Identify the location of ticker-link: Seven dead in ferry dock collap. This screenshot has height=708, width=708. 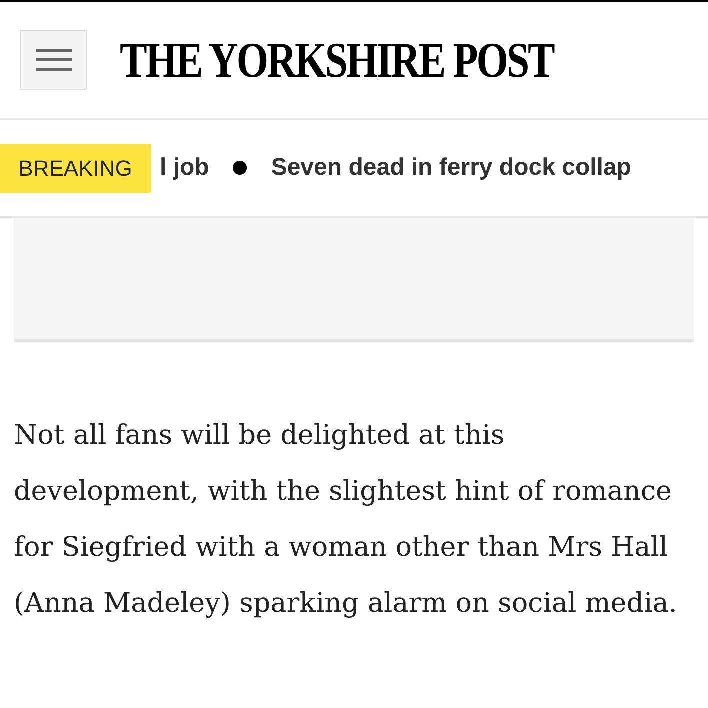
(451, 168).